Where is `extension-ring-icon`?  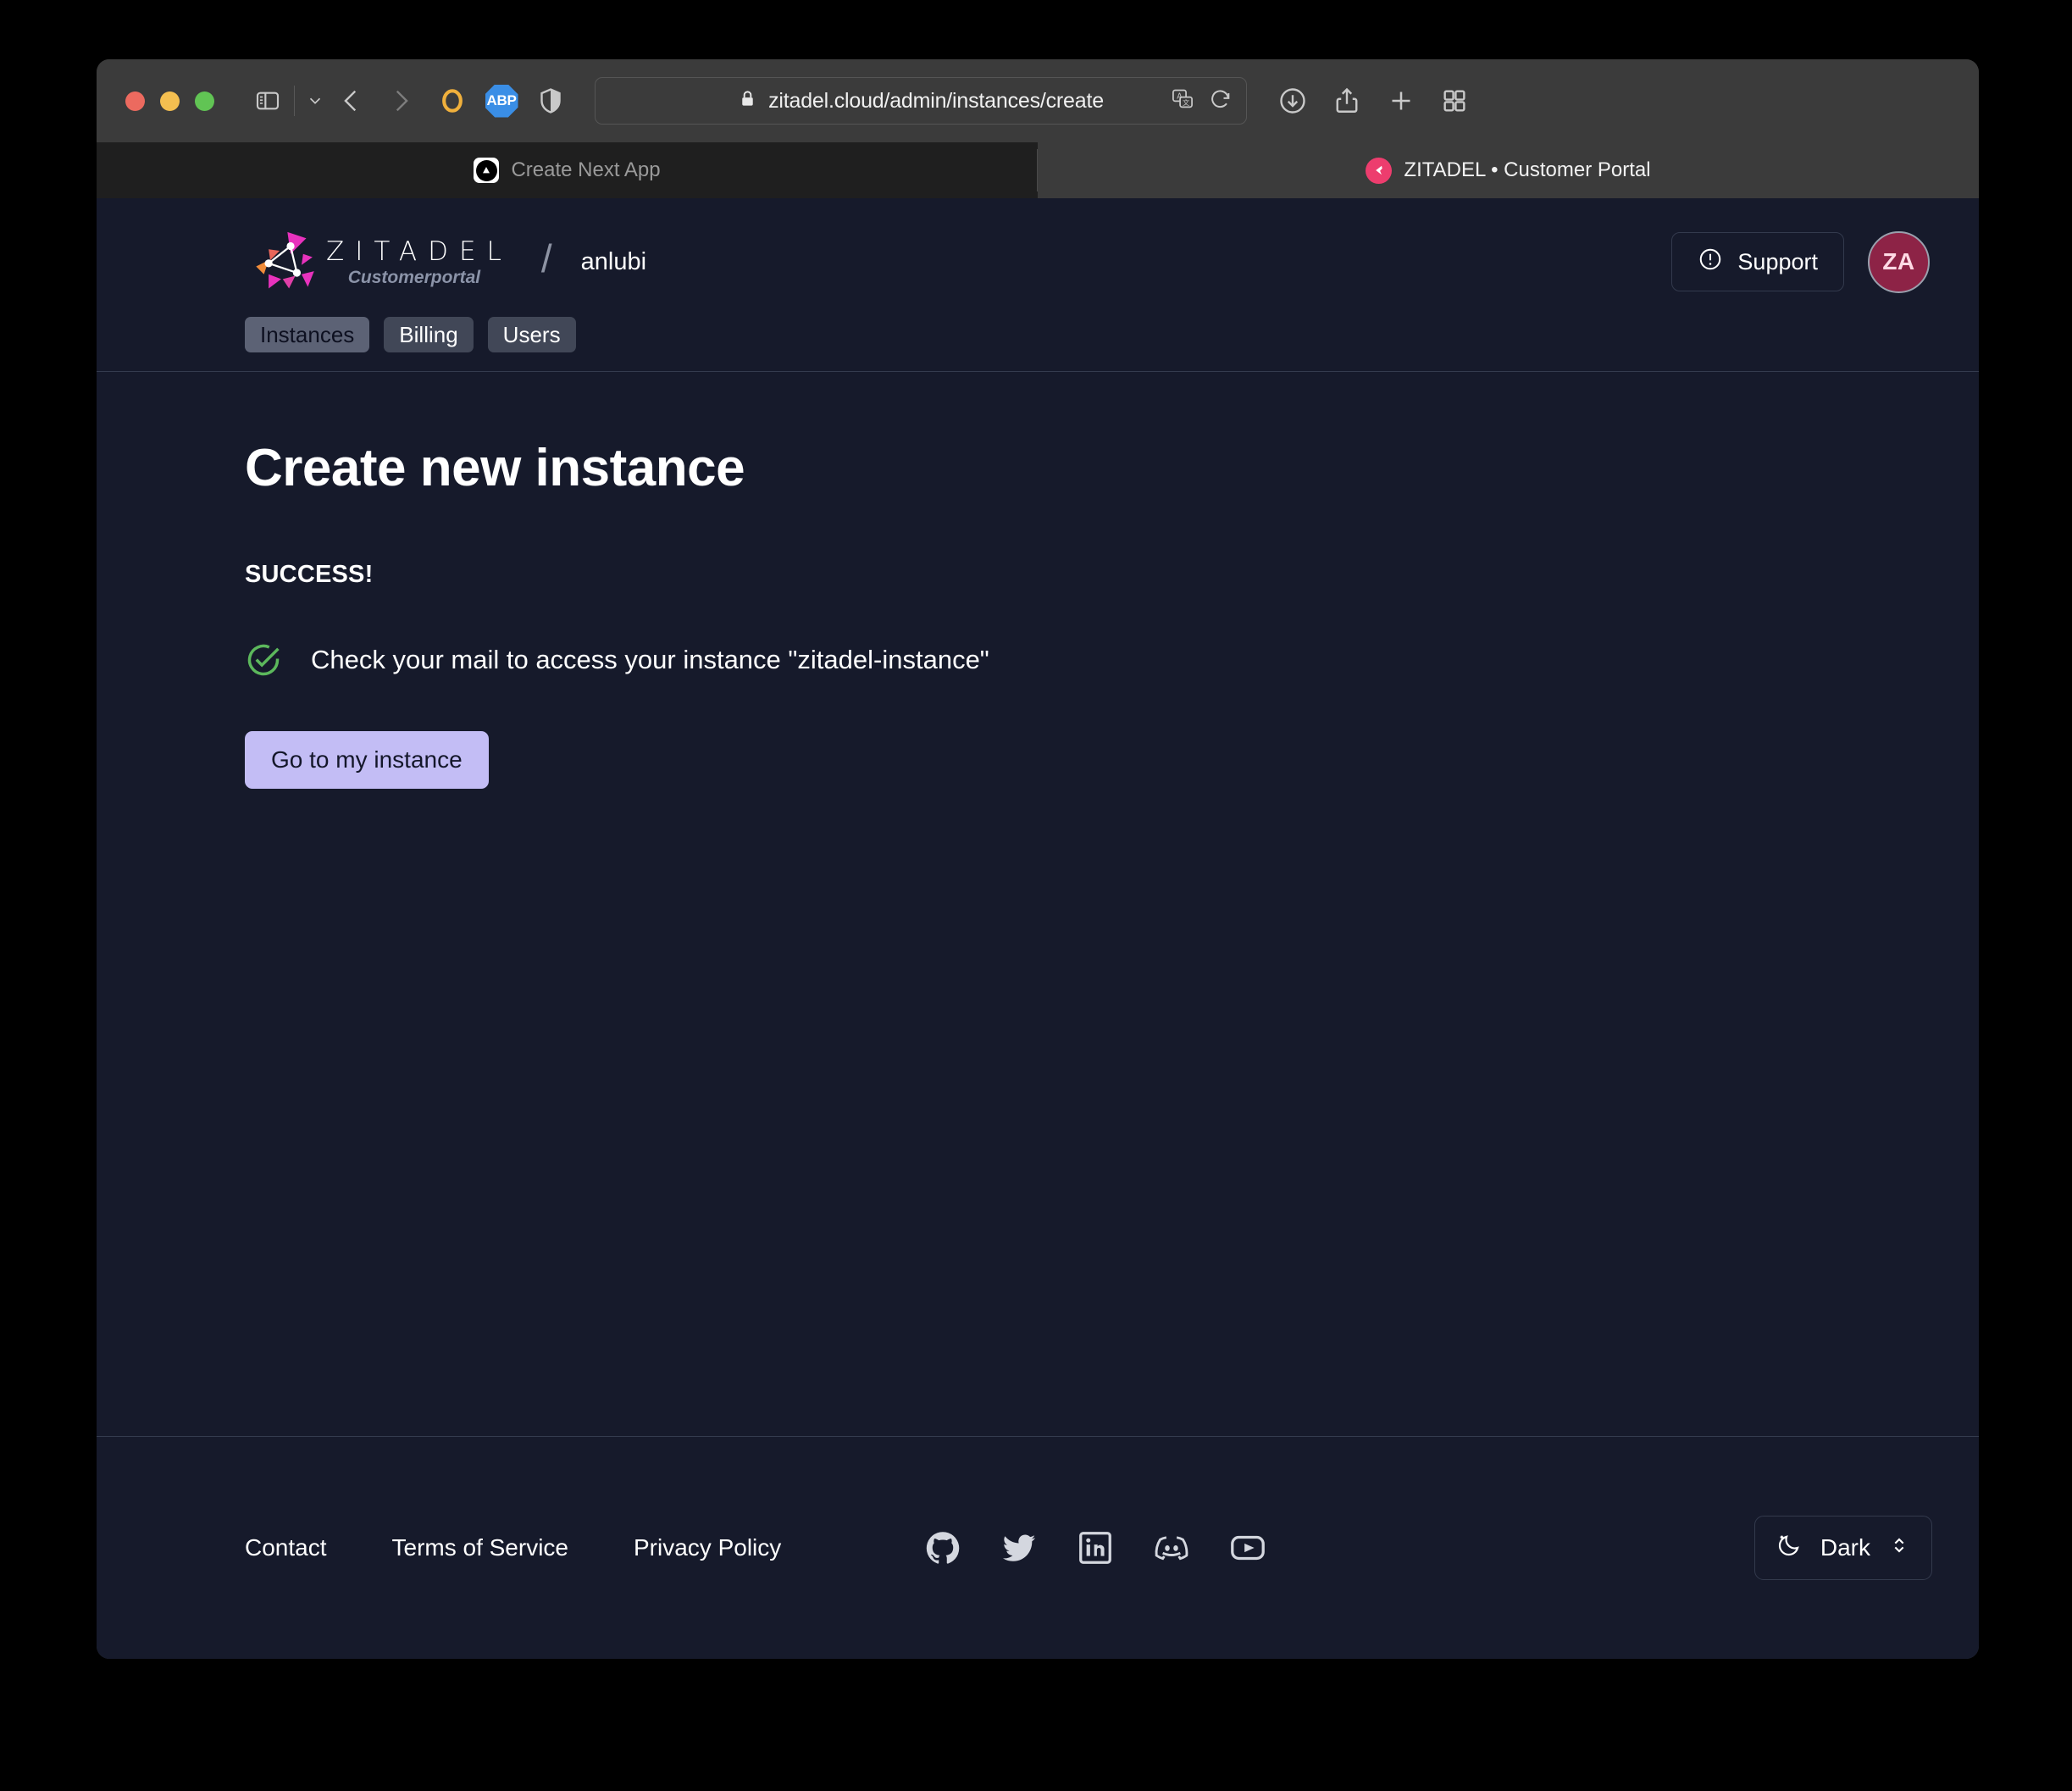 extension-ring-icon is located at coordinates (452, 101).